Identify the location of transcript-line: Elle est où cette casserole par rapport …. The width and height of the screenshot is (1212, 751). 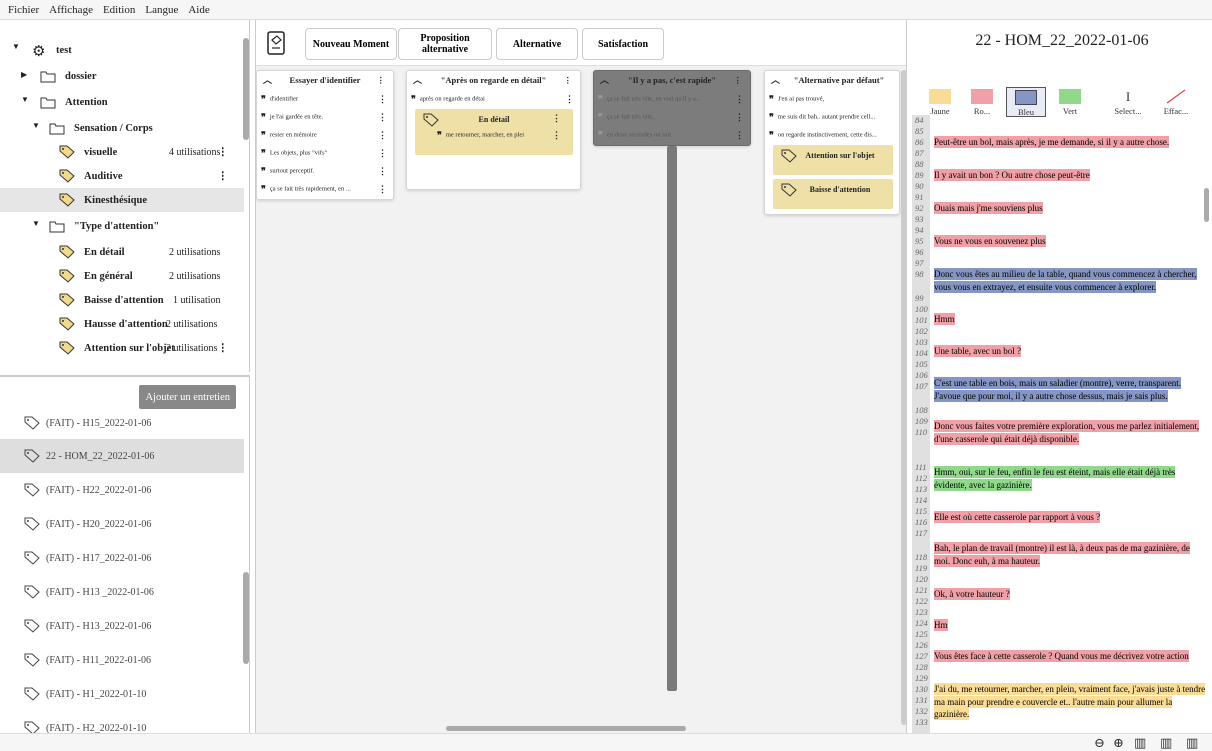
(1070, 517).